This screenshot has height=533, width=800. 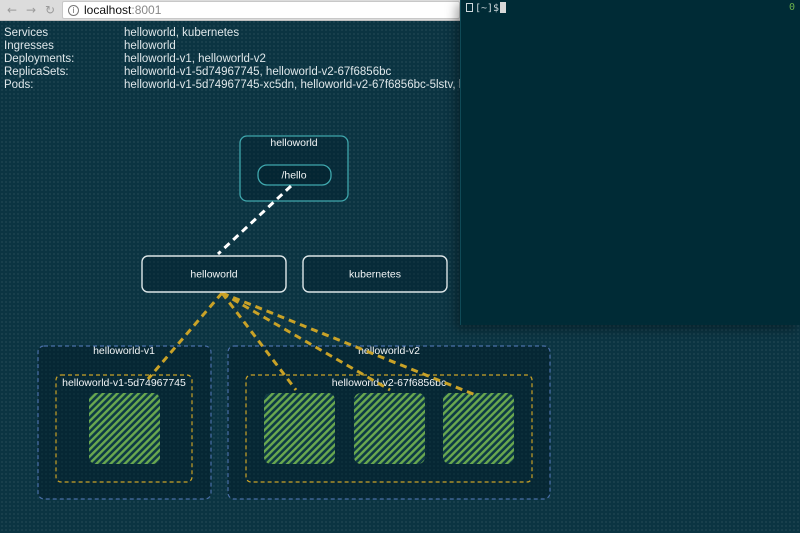 What do you see at coordinates (389, 383) in the screenshot?
I see `replicaset-label-v2: helloworld-v2-67f6856bc` at bounding box center [389, 383].